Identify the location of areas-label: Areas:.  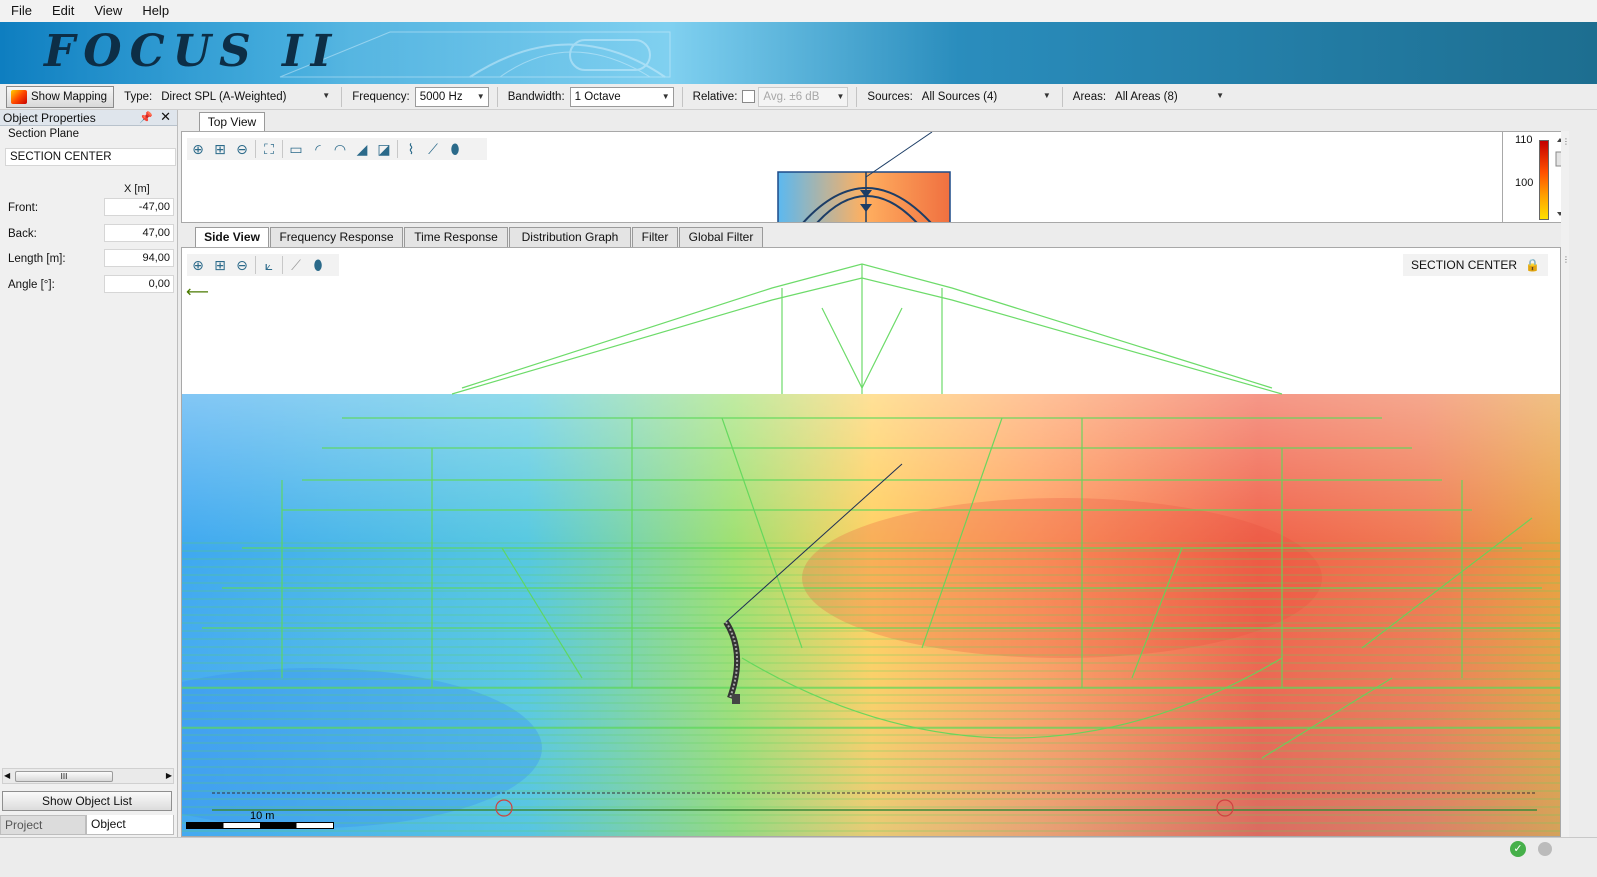
(1089, 96).